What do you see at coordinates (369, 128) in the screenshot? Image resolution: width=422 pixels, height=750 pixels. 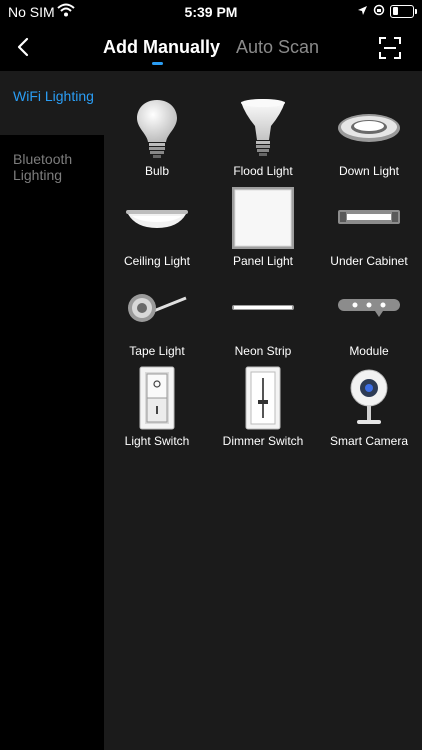 I see `down-light-icon` at bounding box center [369, 128].